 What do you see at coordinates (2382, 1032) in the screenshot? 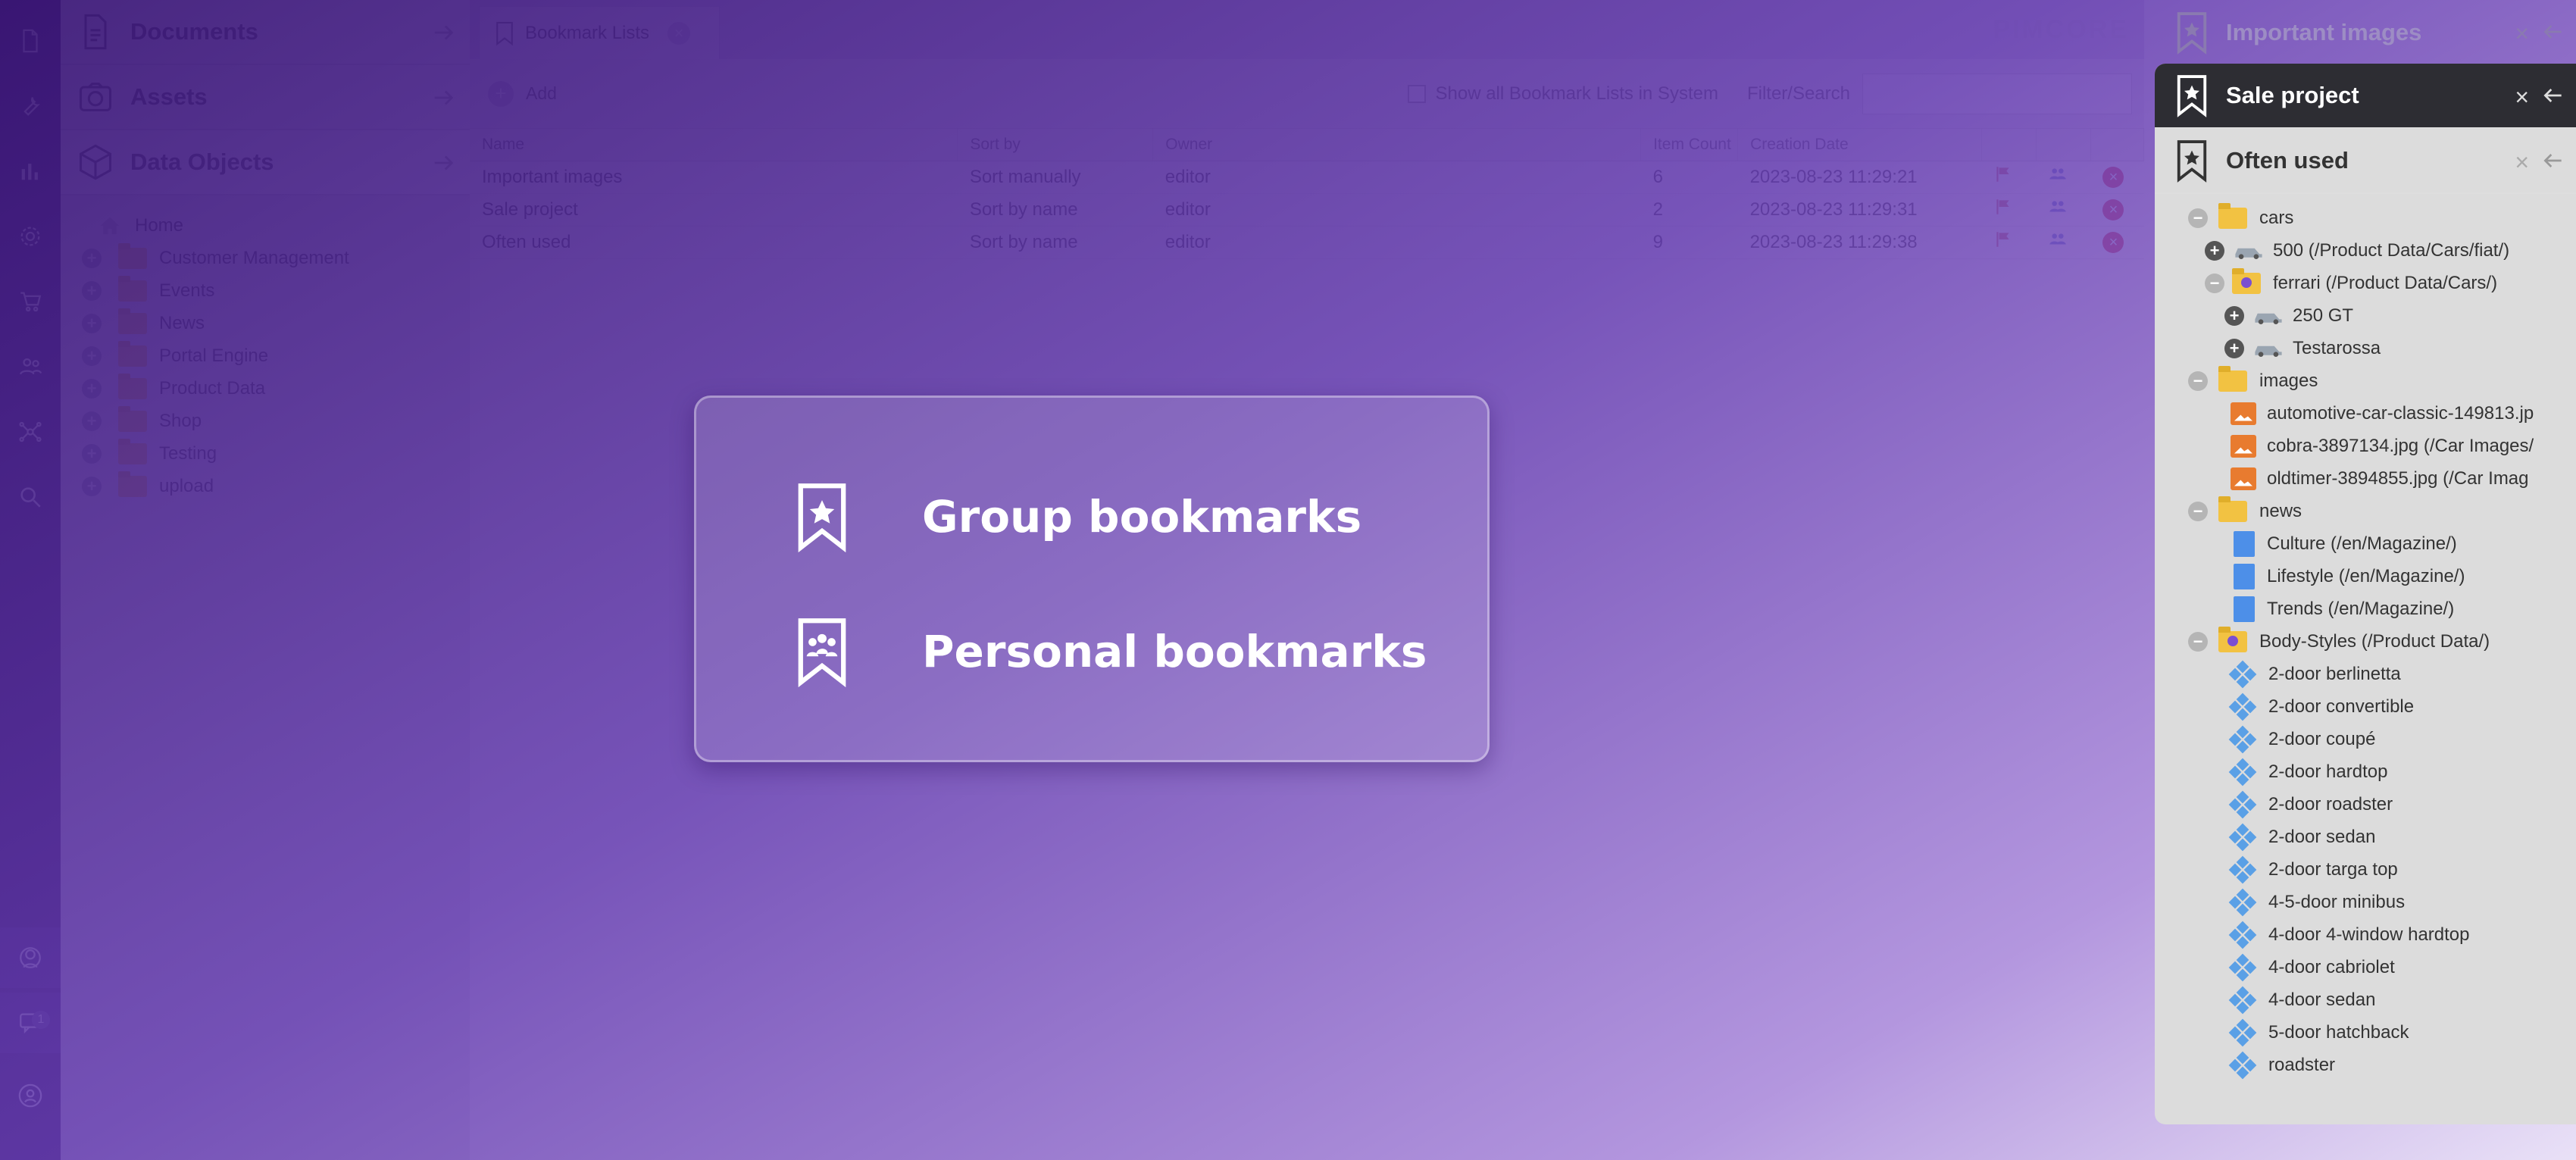
I see `tree-item: 5-door hatchback` at bounding box center [2382, 1032].